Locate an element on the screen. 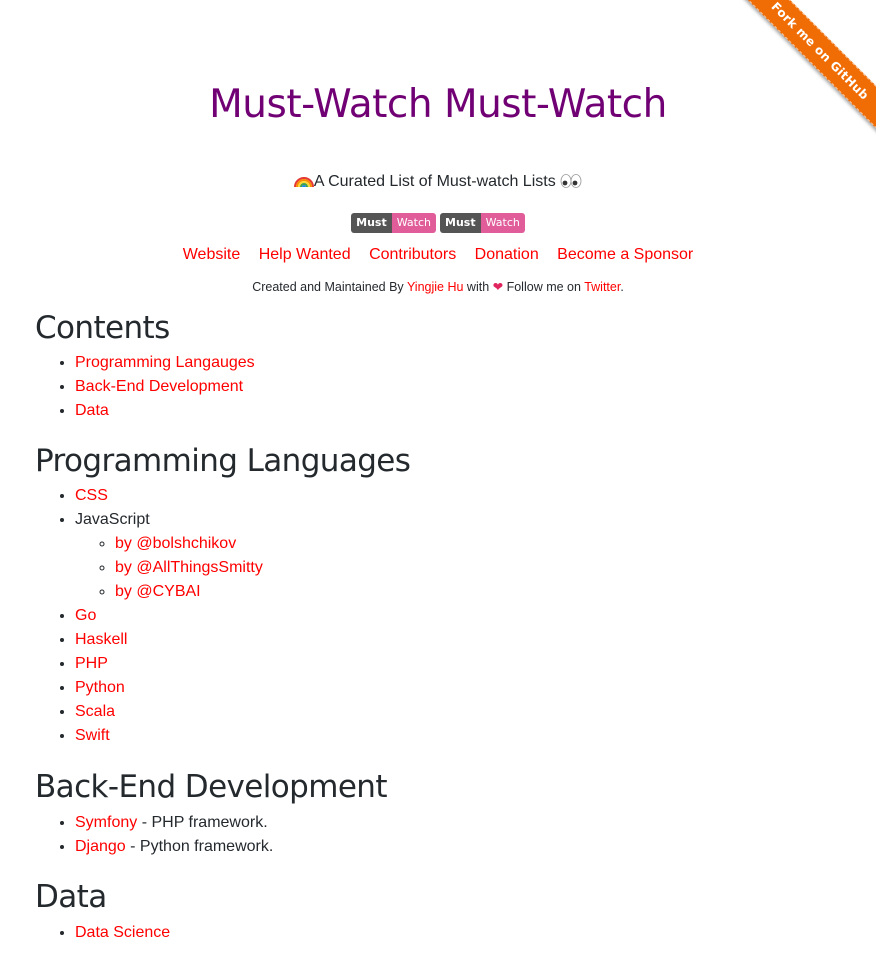 The height and width of the screenshot is (957, 876). toc-data-link: Data is located at coordinates (92, 410).